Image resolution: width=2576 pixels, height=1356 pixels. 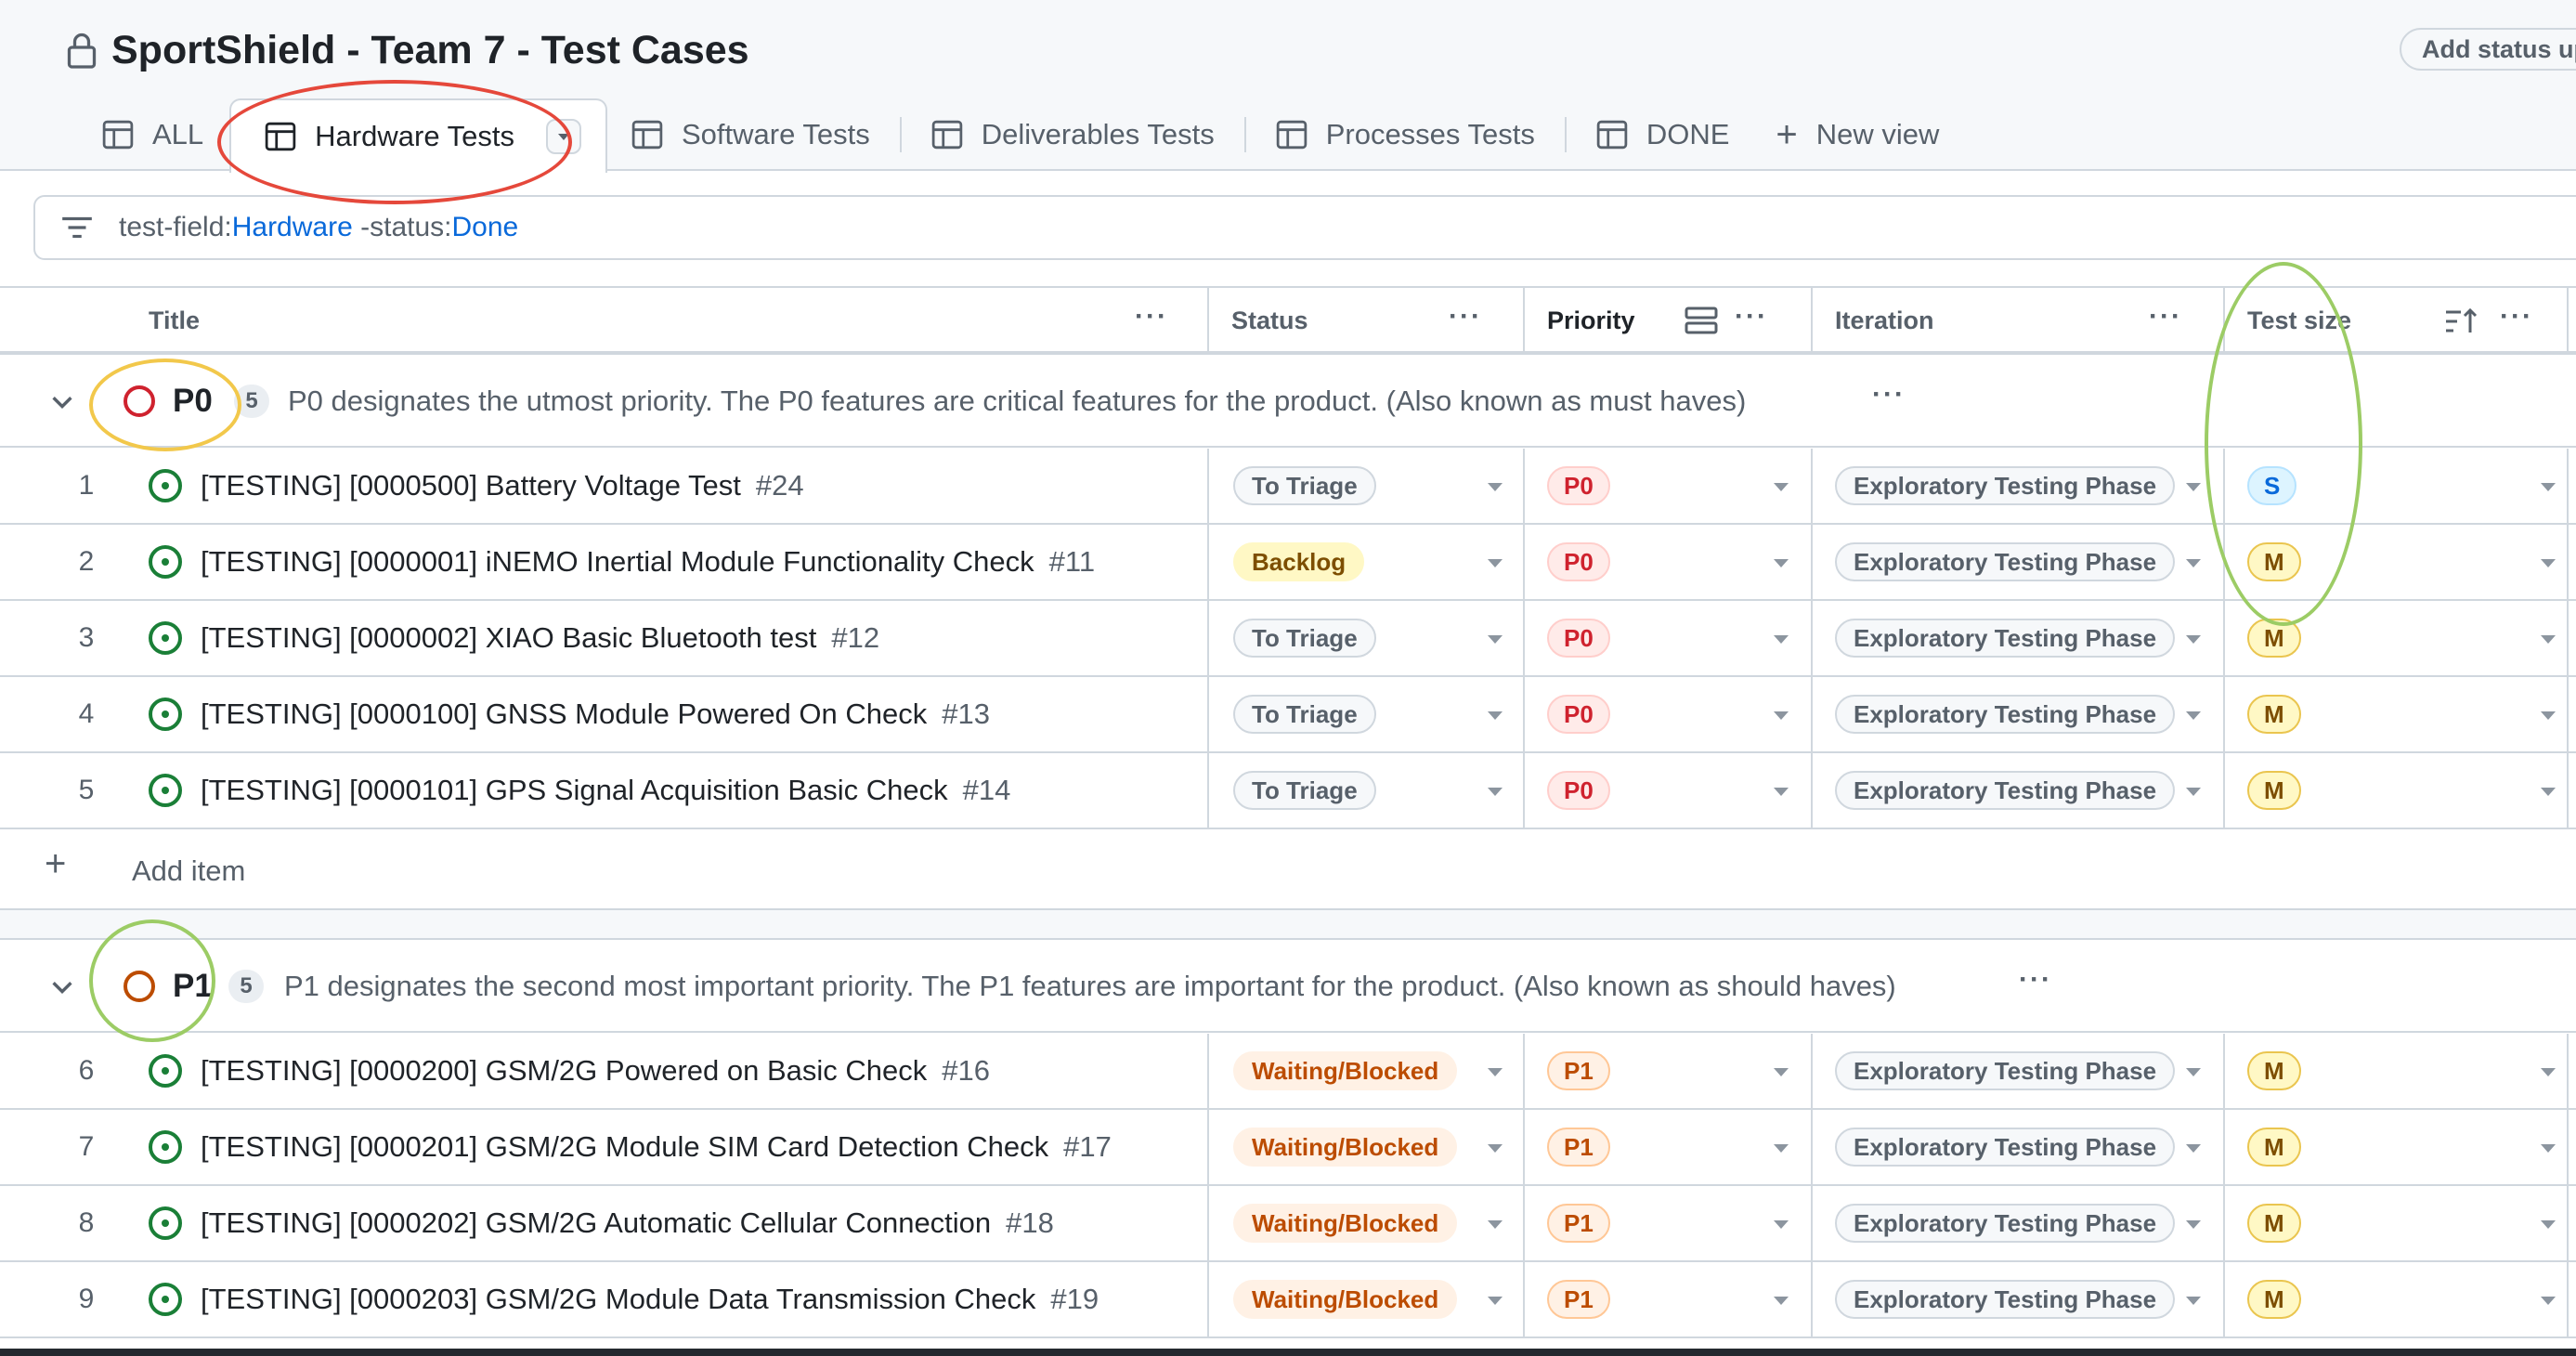 I want to click on tab-hardware-tests: Hardware Tests, so click(x=418, y=135).